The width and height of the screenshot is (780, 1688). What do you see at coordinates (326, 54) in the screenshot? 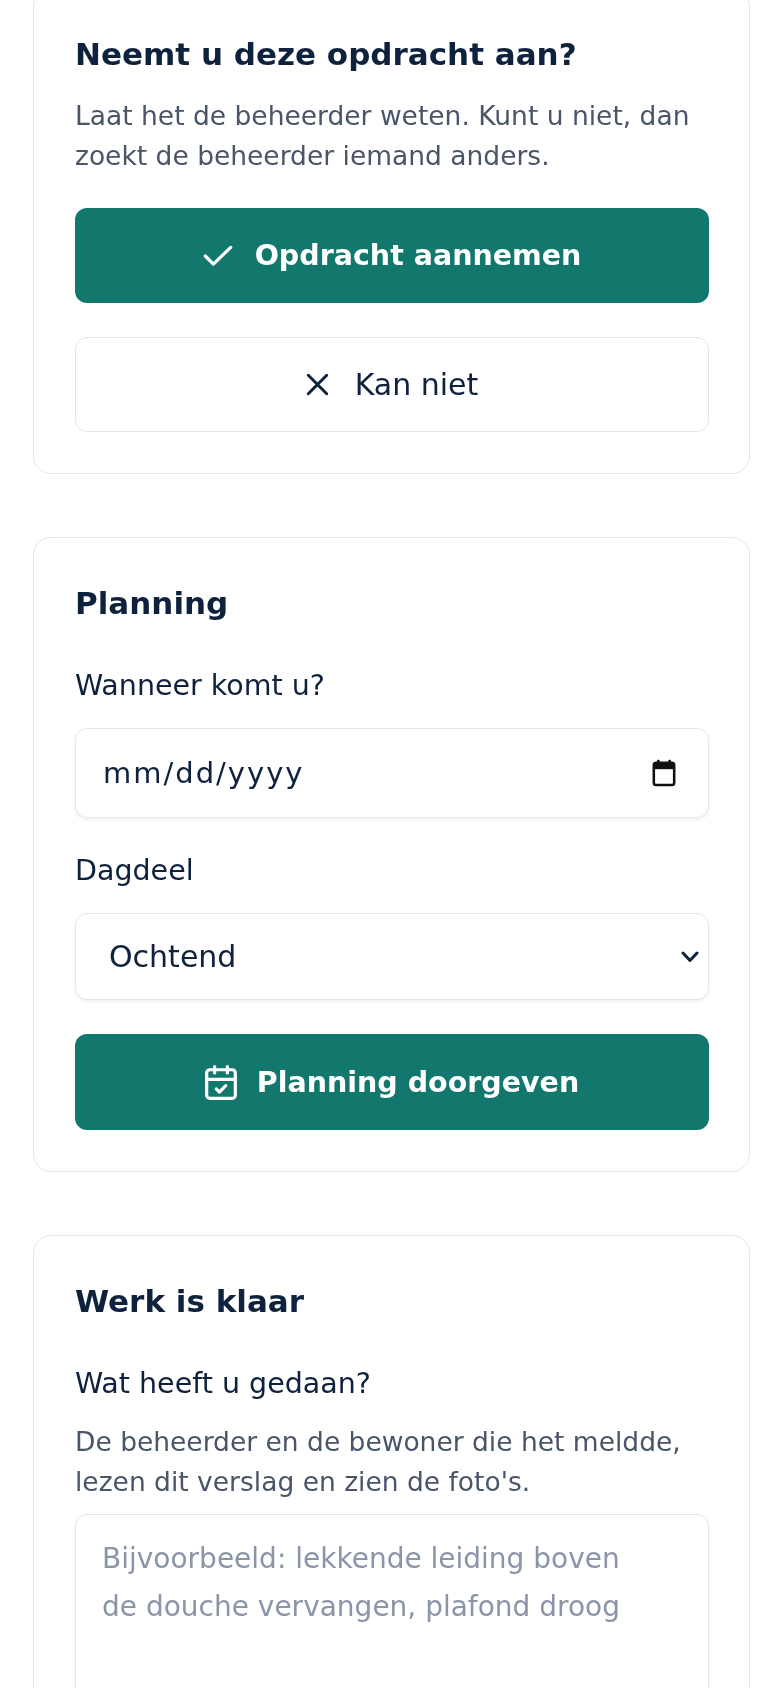
I see `card-title: Neemt u deze opdracht aan?` at bounding box center [326, 54].